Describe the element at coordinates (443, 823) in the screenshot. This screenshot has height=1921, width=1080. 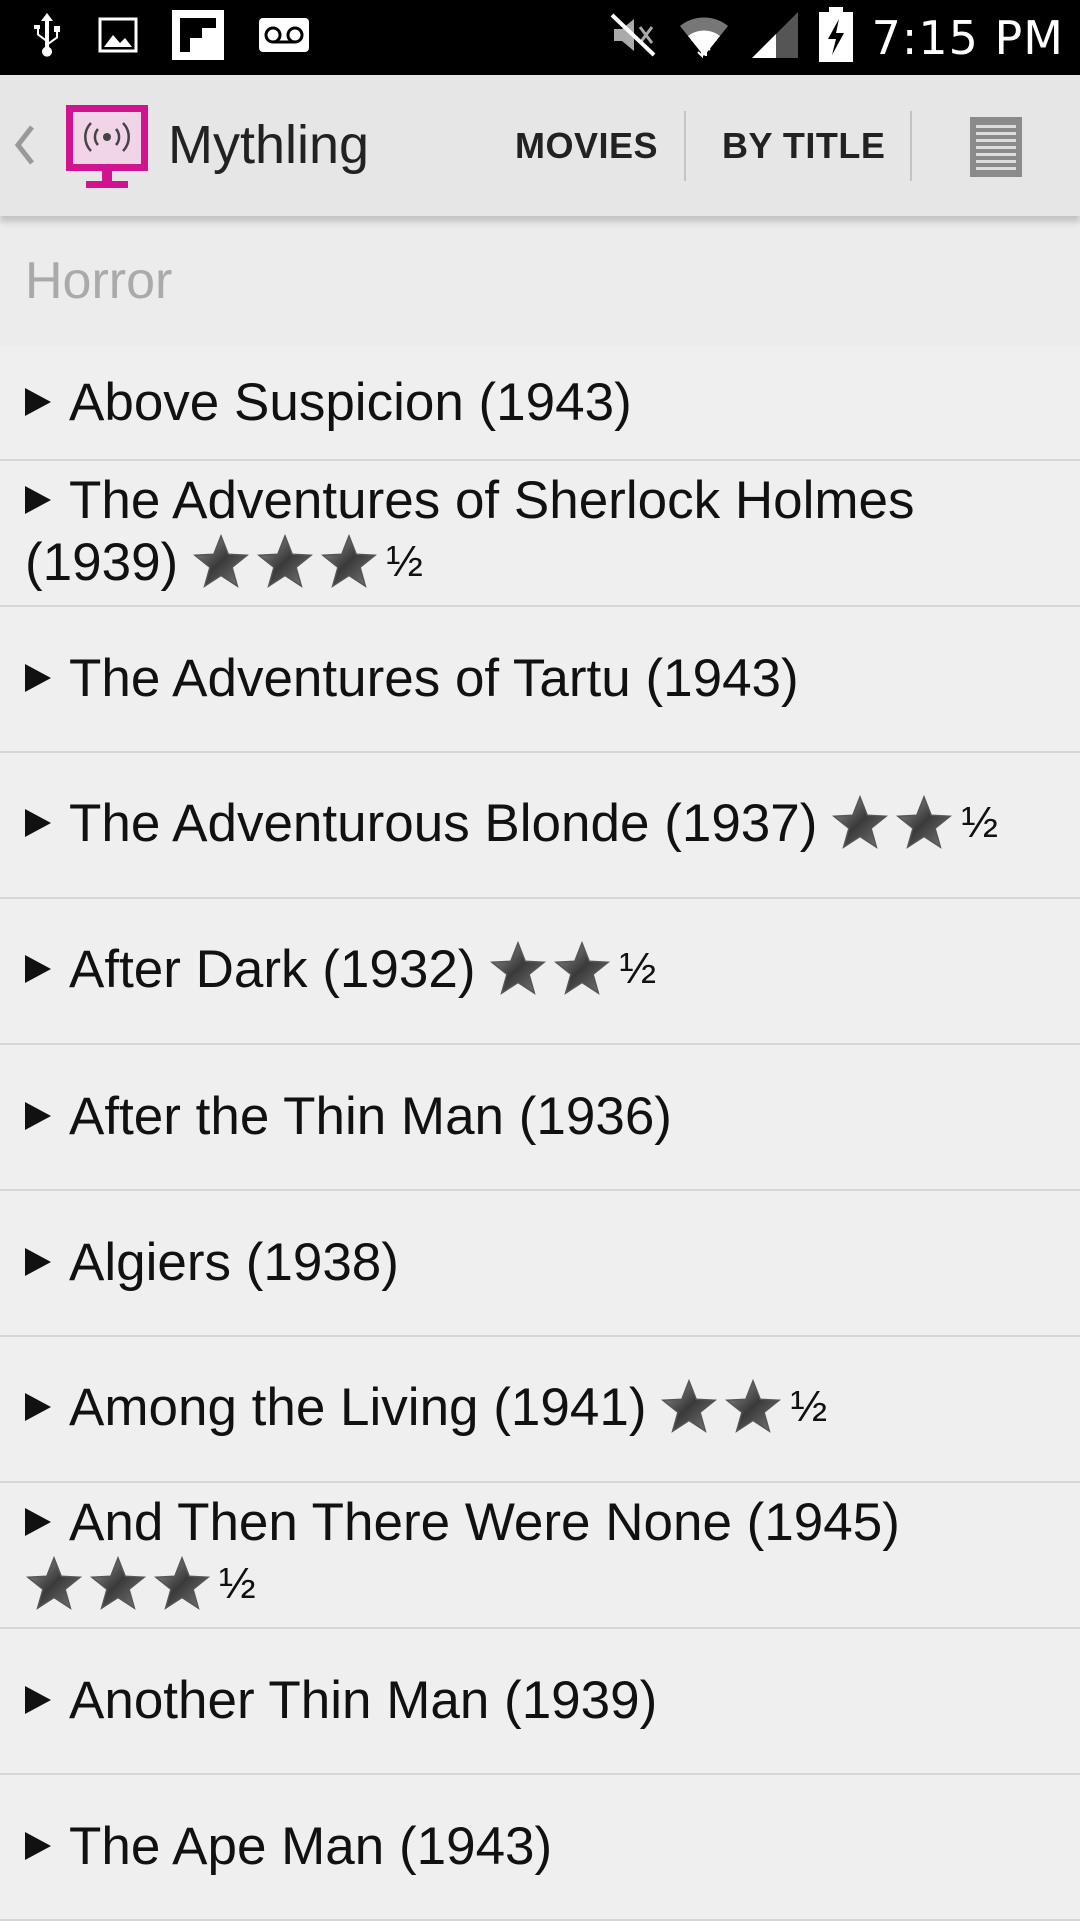
I see `list-item-title: The Adventurous Blonde (1937)` at that location.